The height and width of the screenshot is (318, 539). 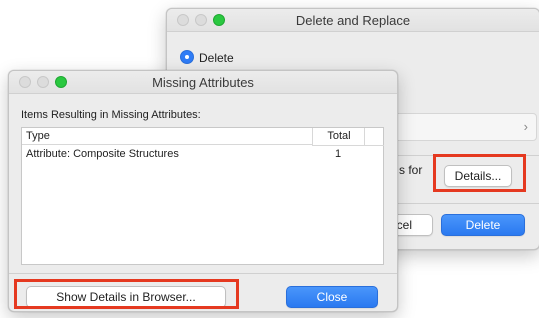 I want to click on title-bar: Missing Attributes, so click(x=203, y=82).